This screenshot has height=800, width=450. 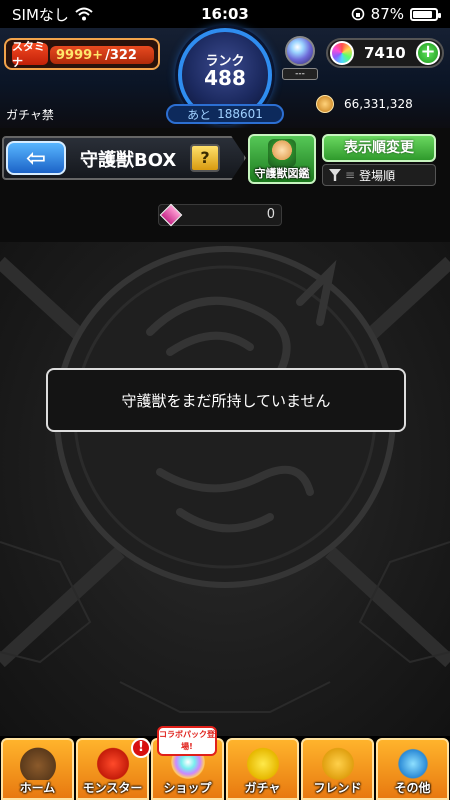 I want to click on stamina-box: スタミナ 9999+ /322, so click(x=82, y=54).